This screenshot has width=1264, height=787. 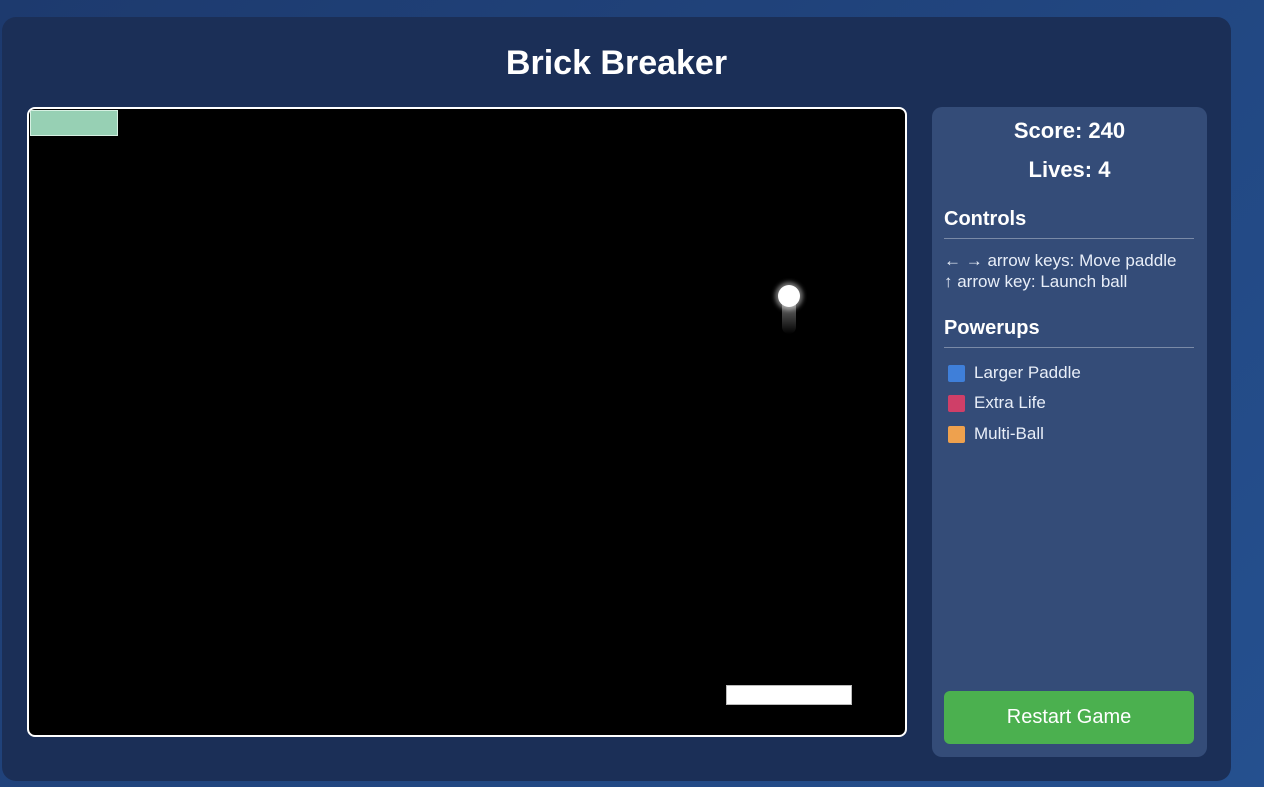 What do you see at coordinates (789, 296) in the screenshot?
I see `ball` at bounding box center [789, 296].